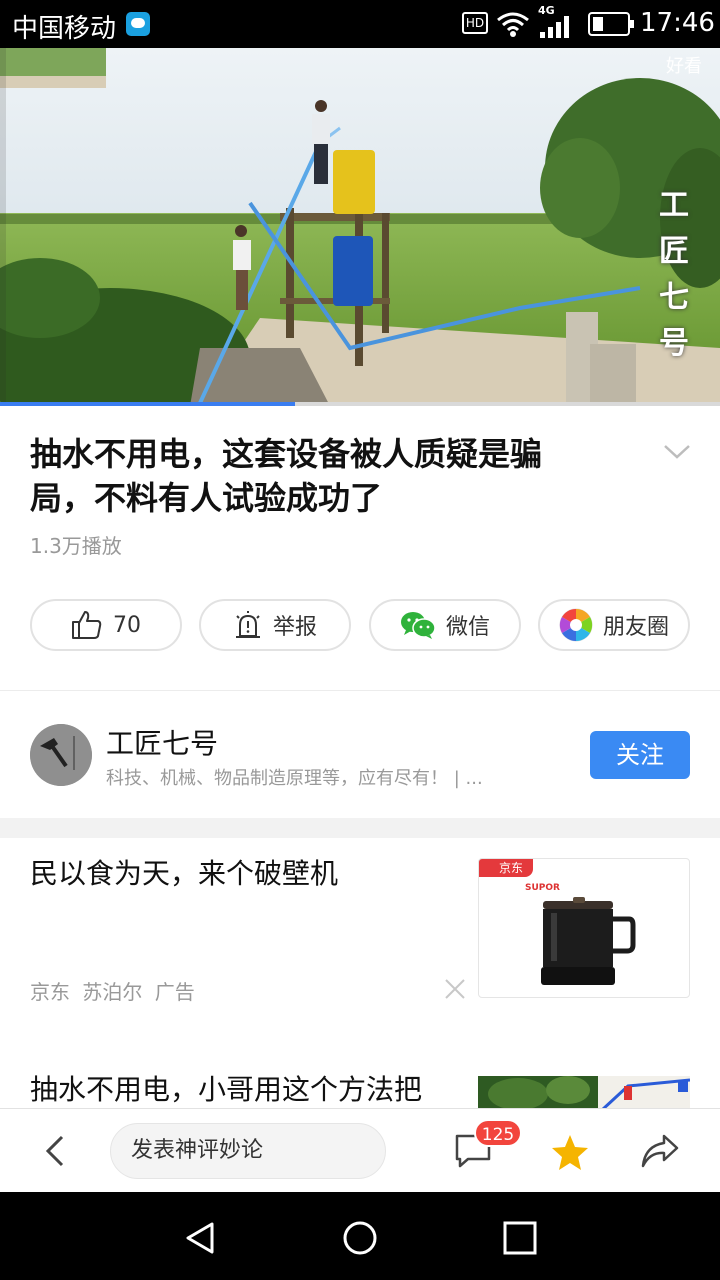 Image resolution: width=720 pixels, height=1280 pixels. What do you see at coordinates (226, 1088) in the screenshot?
I see `next-article-title: 抽水不用电，小哥用这个方法把` at bounding box center [226, 1088].